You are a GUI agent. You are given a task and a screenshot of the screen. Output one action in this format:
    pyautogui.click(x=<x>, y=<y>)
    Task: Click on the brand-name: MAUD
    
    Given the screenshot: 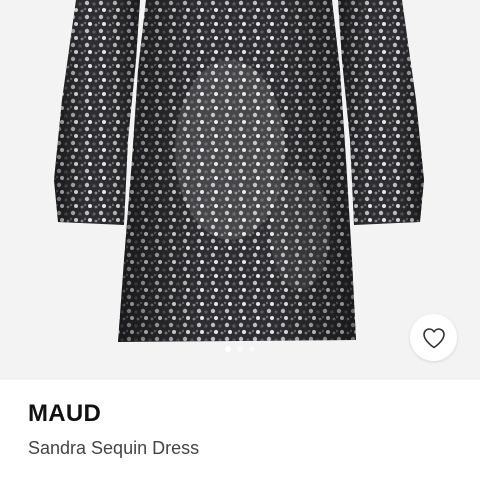 What is the action you would take?
    pyautogui.click(x=64, y=414)
    